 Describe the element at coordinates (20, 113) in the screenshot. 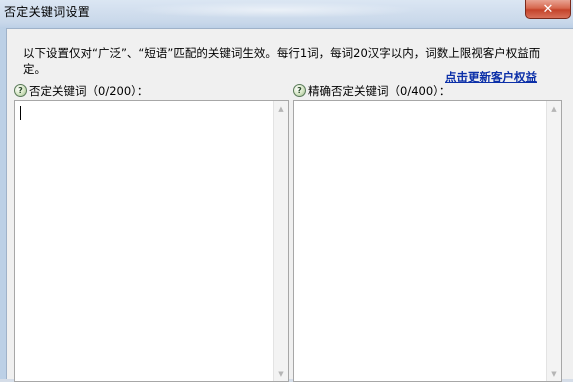

I see `text-caret` at that location.